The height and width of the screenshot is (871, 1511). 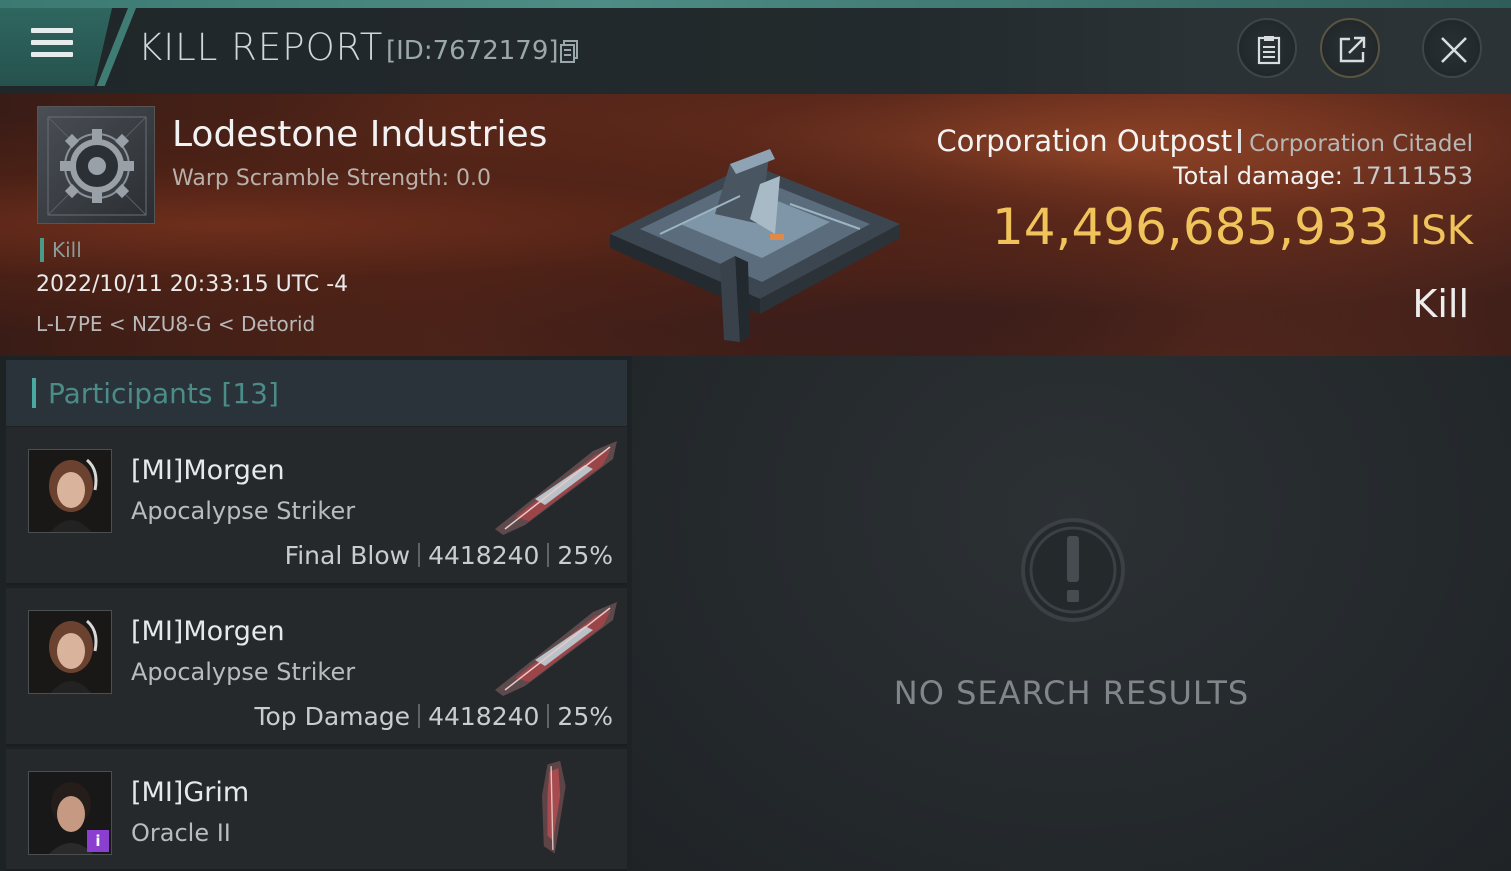 I want to click on share-icon, so click(x=1352, y=49).